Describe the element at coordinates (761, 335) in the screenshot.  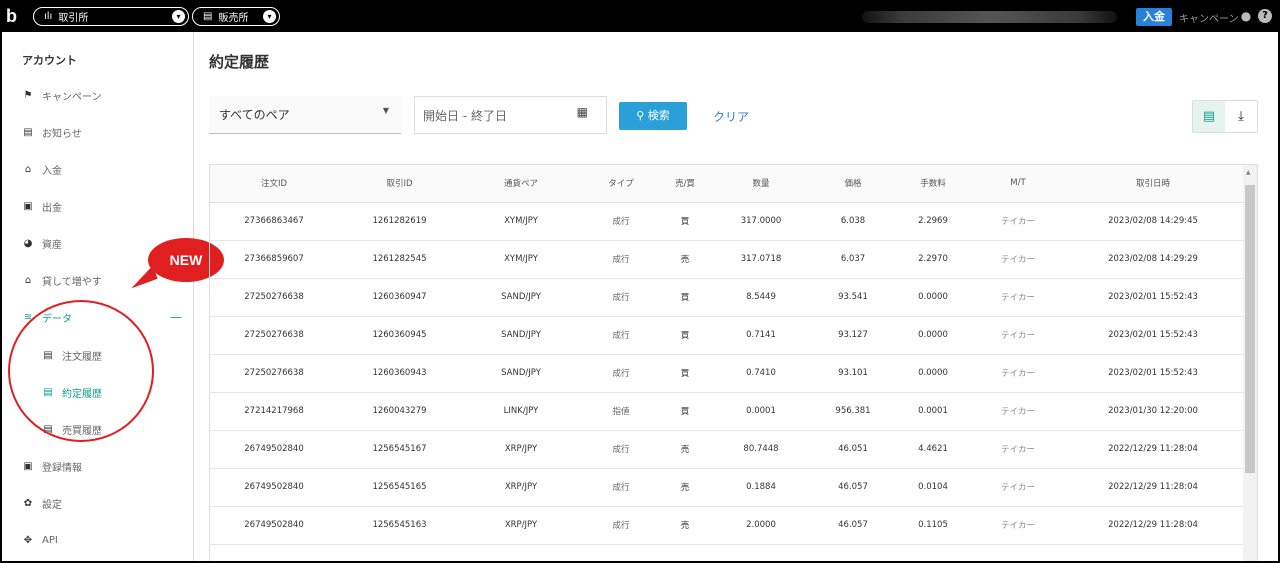
I see `table-cell: 0.7141` at that location.